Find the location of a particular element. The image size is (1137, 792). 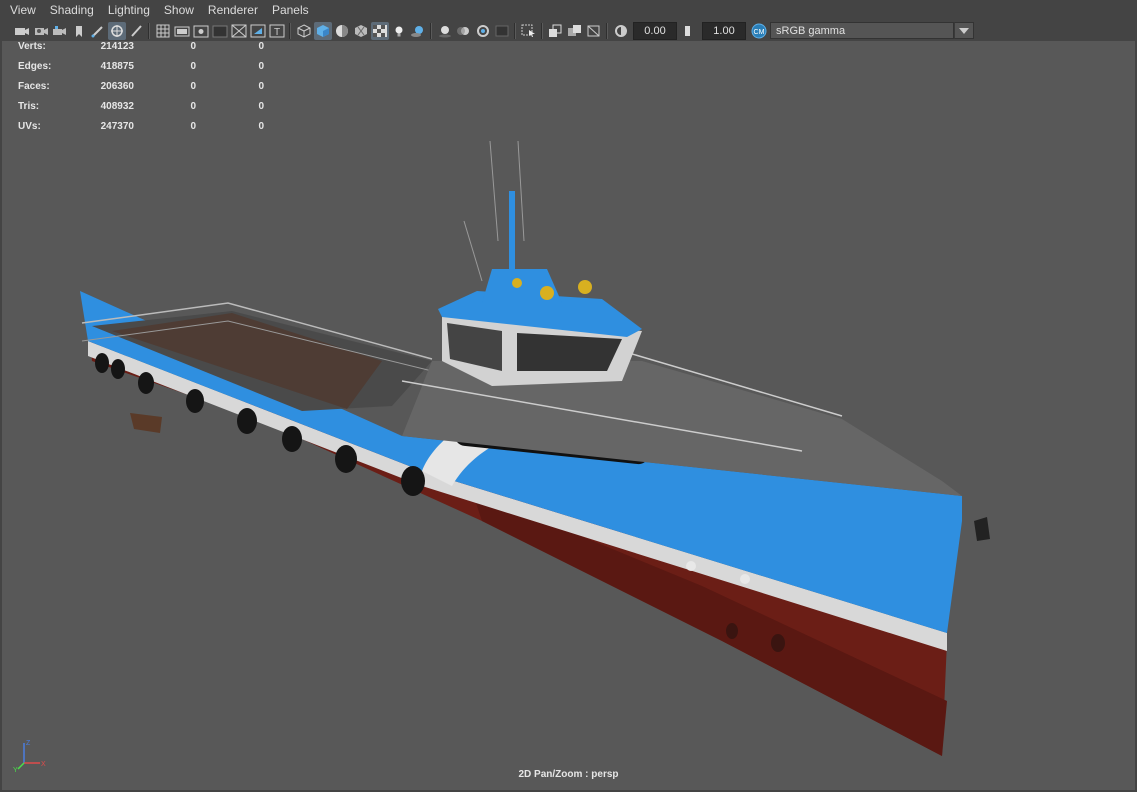

hud-label: UVs: is located at coordinates (29, 126).